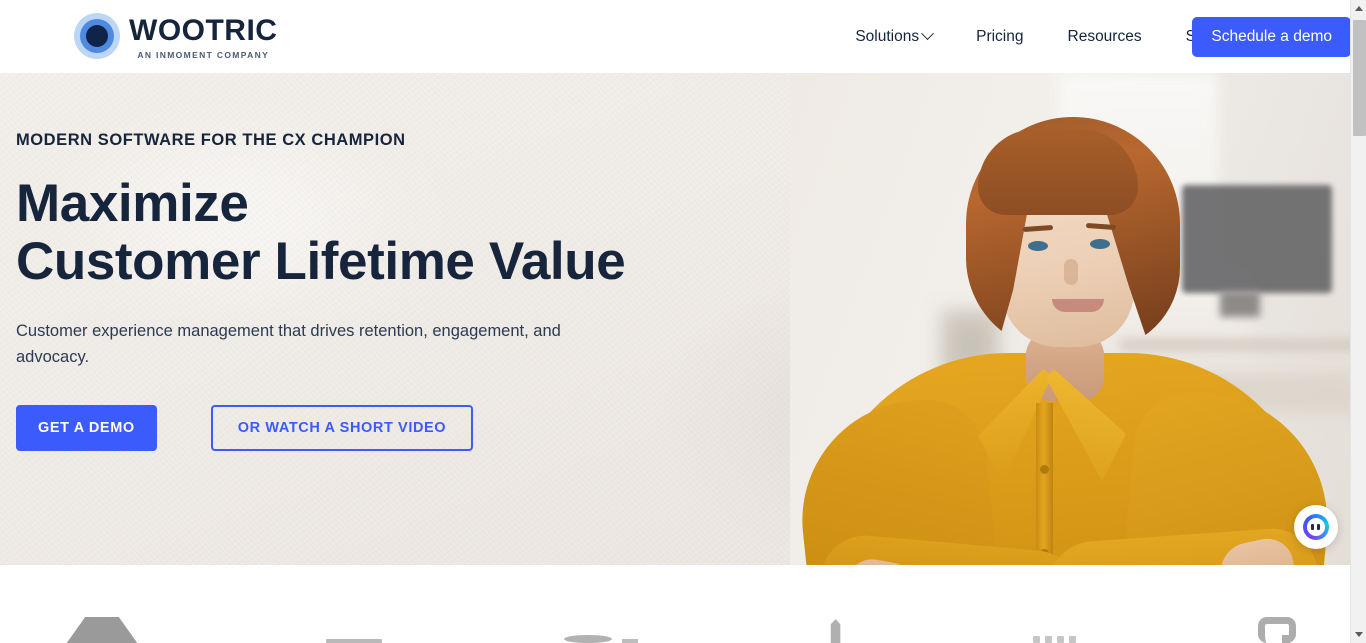 Image resolution: width=1366 pixels, height=643 pixels. What do you see at coordinates (203, 55) in the screenshot?
I see `brand-tagline: AN INMOMENT COMPANY` at bounding box center [203, 55].